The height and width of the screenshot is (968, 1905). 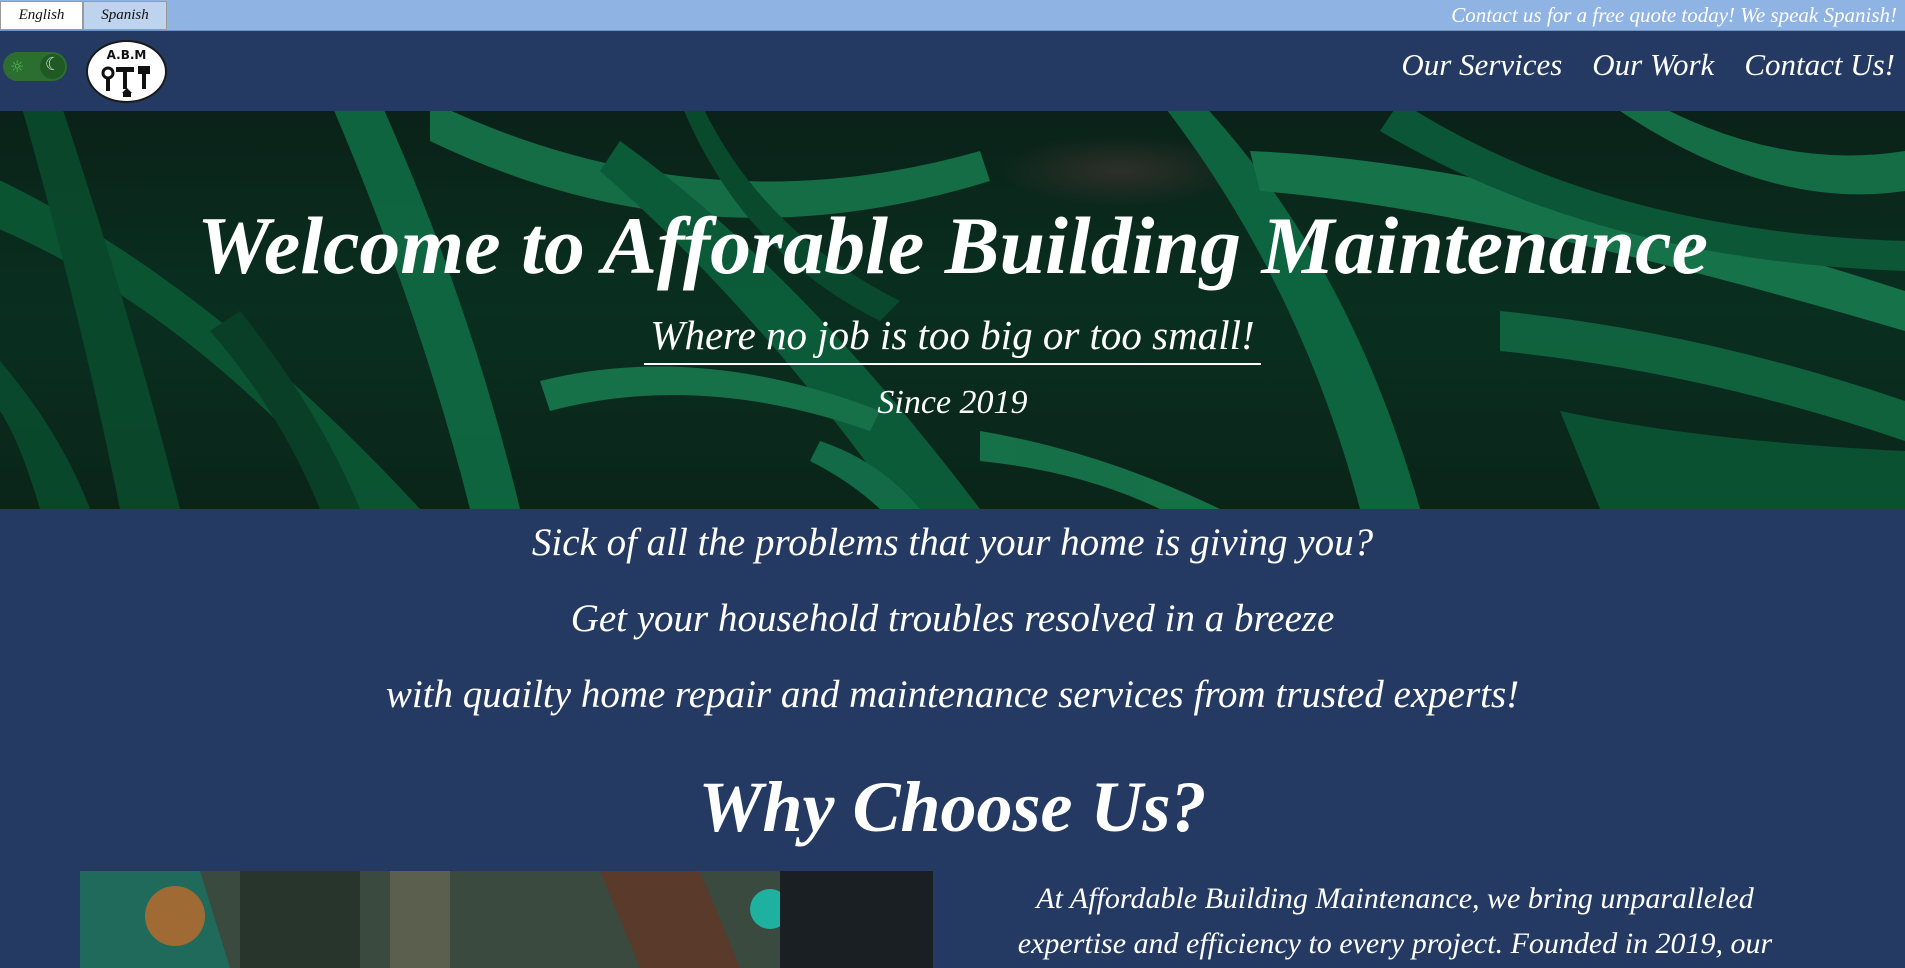 What do you see at coordinates (125, 81) in the screenshot?
I see `tools-logo-icon` at bounding box center [125, 81].